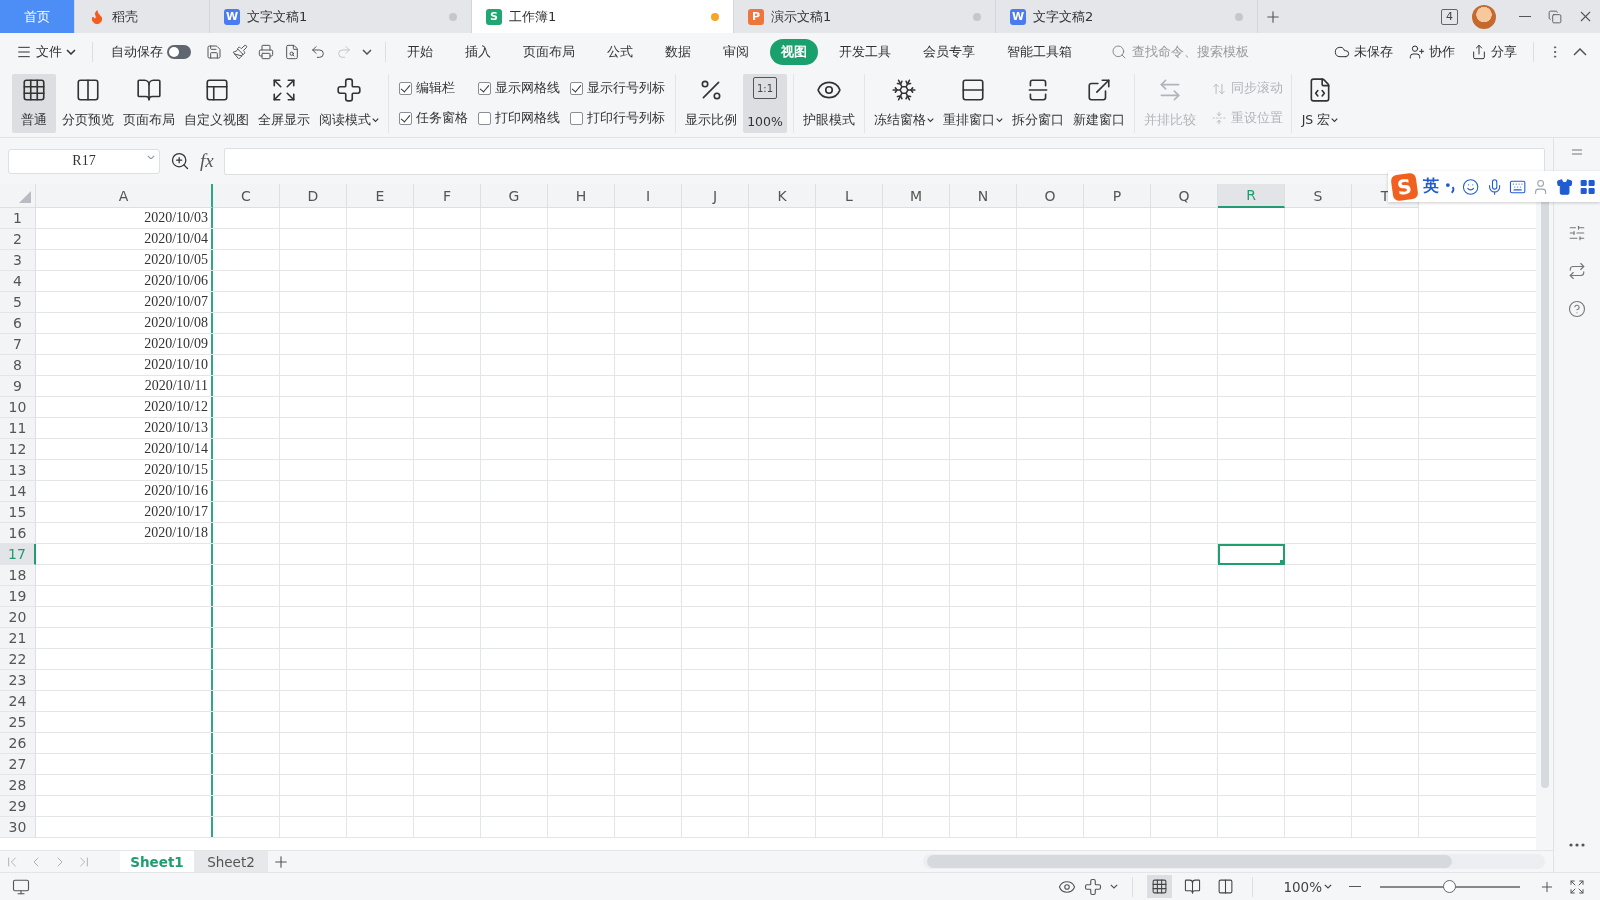 This screenshot has height=900, width=1600. Describe the element at coordinates (34, 103) in the screenshot. I see `ribbon-button: 普通` at that location.